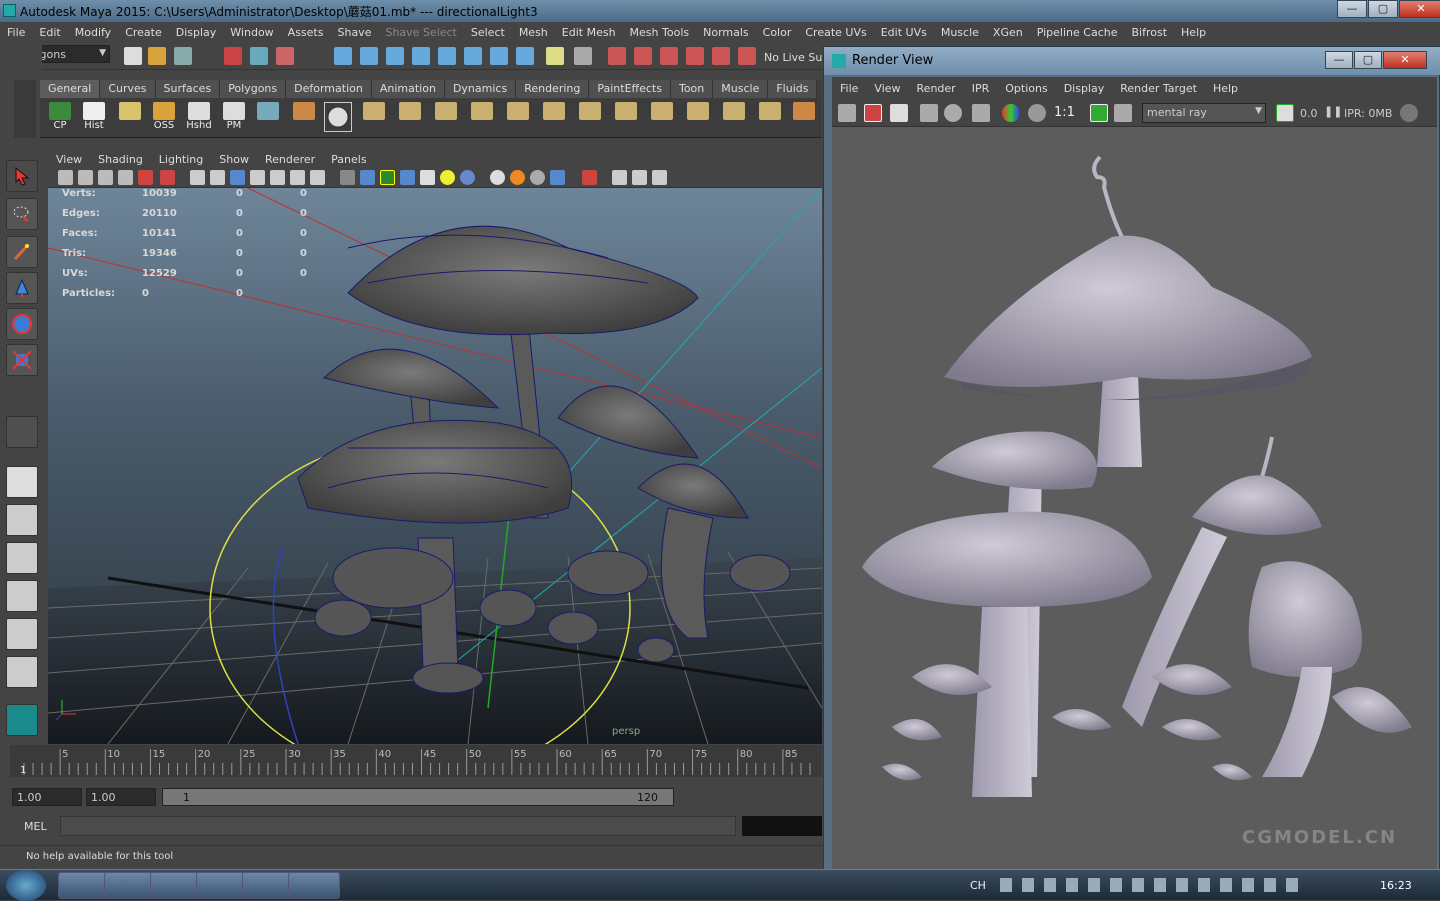 The height and width of the screenshot is (901, 1440). I want to click on menu-shave-select: Shave Select, so click(420, 32).